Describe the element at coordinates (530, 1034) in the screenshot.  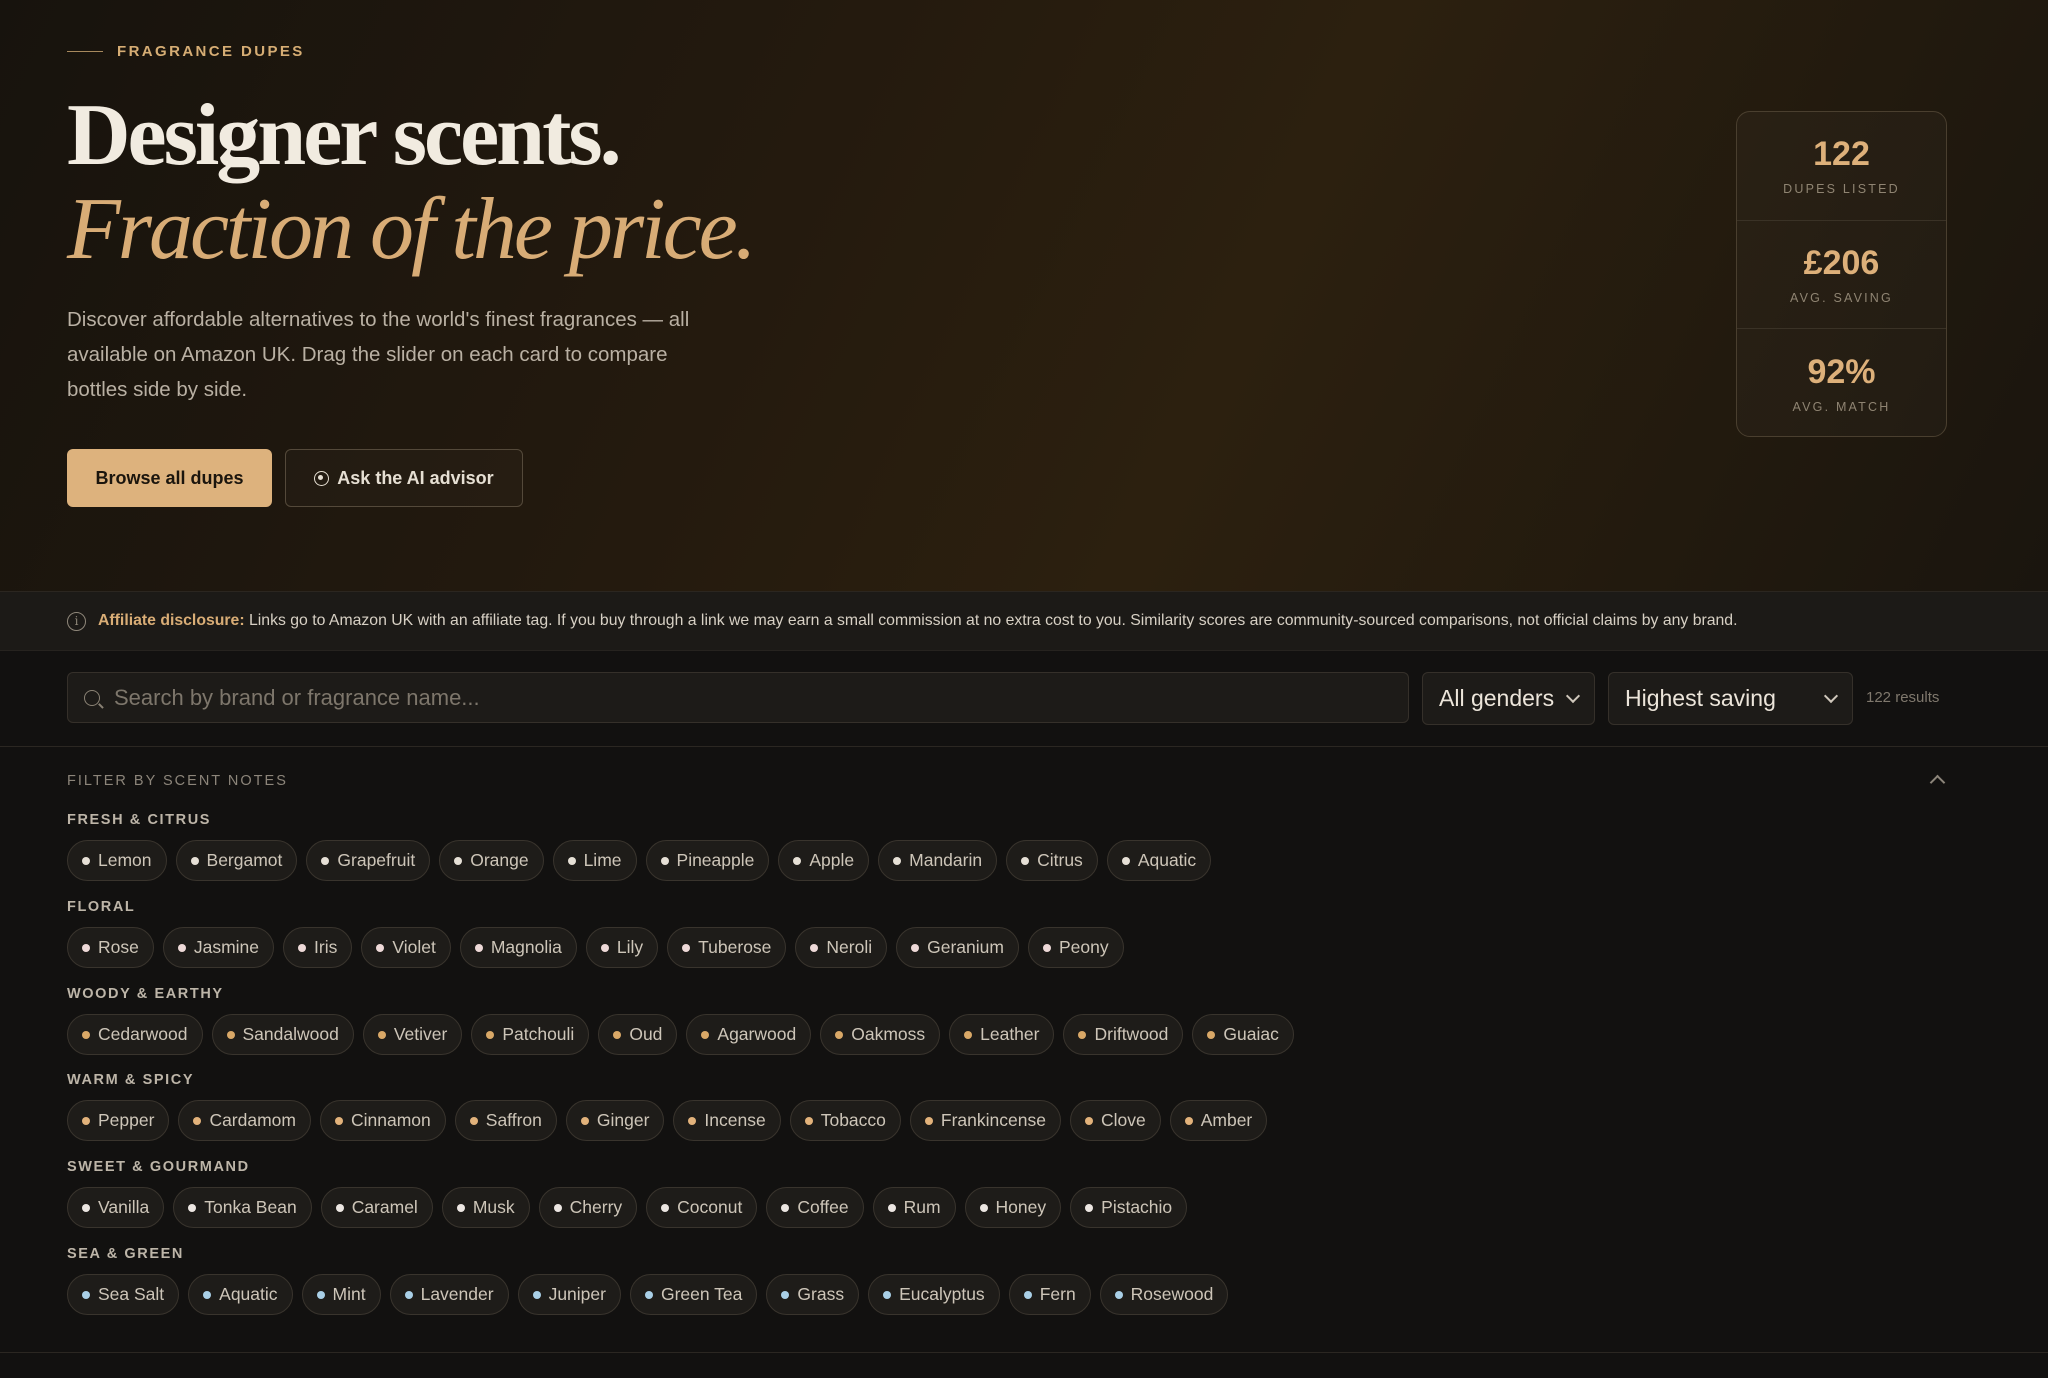
I see `note-chip: Patchouli` at that location.